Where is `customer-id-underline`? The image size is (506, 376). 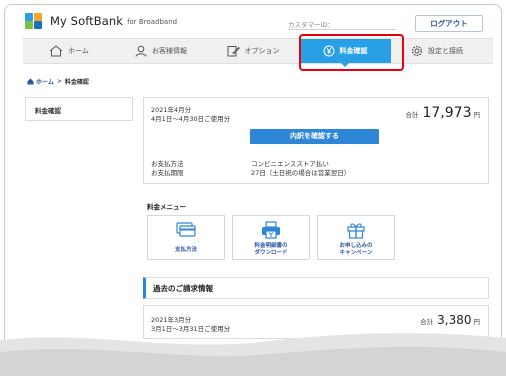
customer-id-underline is located at coordinates (342, 29).